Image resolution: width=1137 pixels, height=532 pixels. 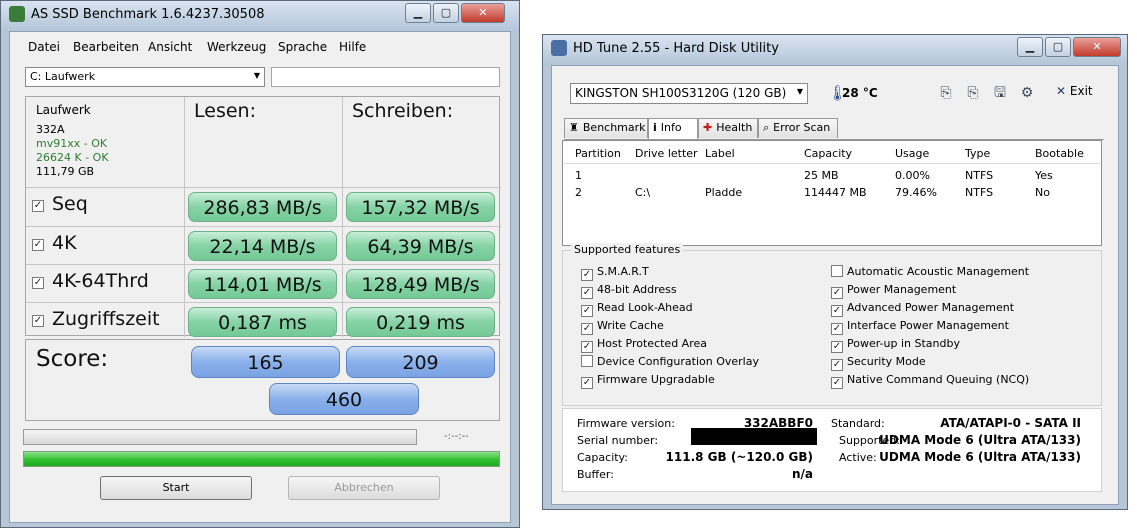 What do you see at coordinates (403, 111) in the screenshot?
I see `write-header: Schreiben:` at bounding box center [403, 111].